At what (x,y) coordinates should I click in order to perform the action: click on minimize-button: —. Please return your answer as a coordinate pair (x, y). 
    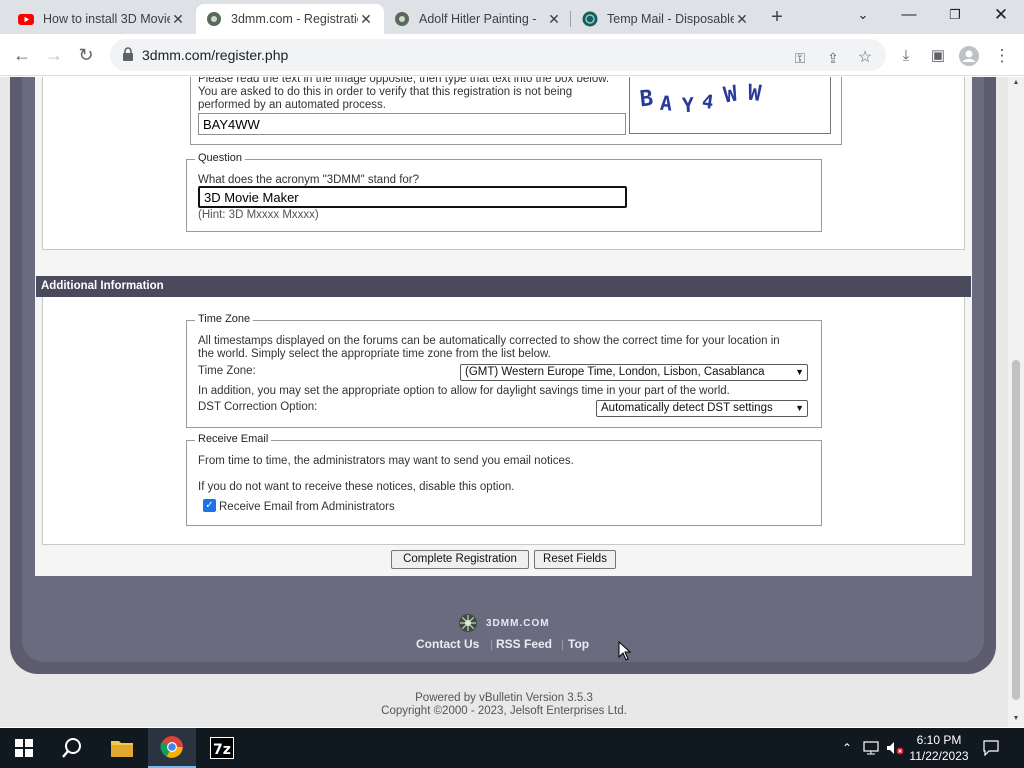
    Looking at the image, I should click on (909, 17).